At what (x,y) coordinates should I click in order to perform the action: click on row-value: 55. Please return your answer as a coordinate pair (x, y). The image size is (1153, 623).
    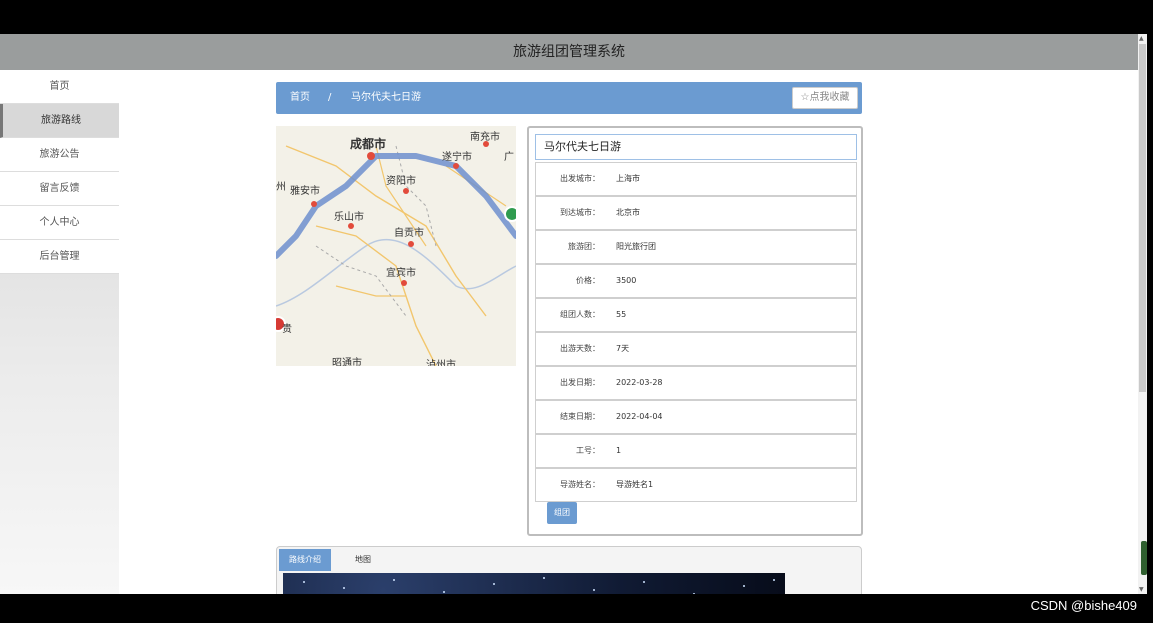
    Looking at the image, I should click on (621, 314).